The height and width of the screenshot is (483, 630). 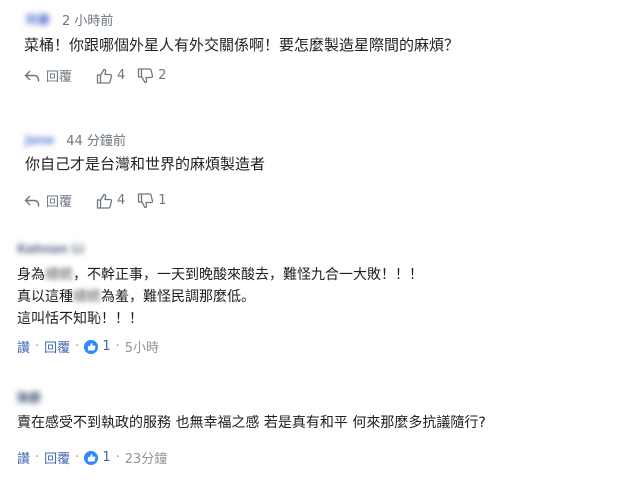 What do you see at coordinates (146, 457) in the screenshot?
I see `comment-time: 23分鐘` at bounding box center [146, 457].